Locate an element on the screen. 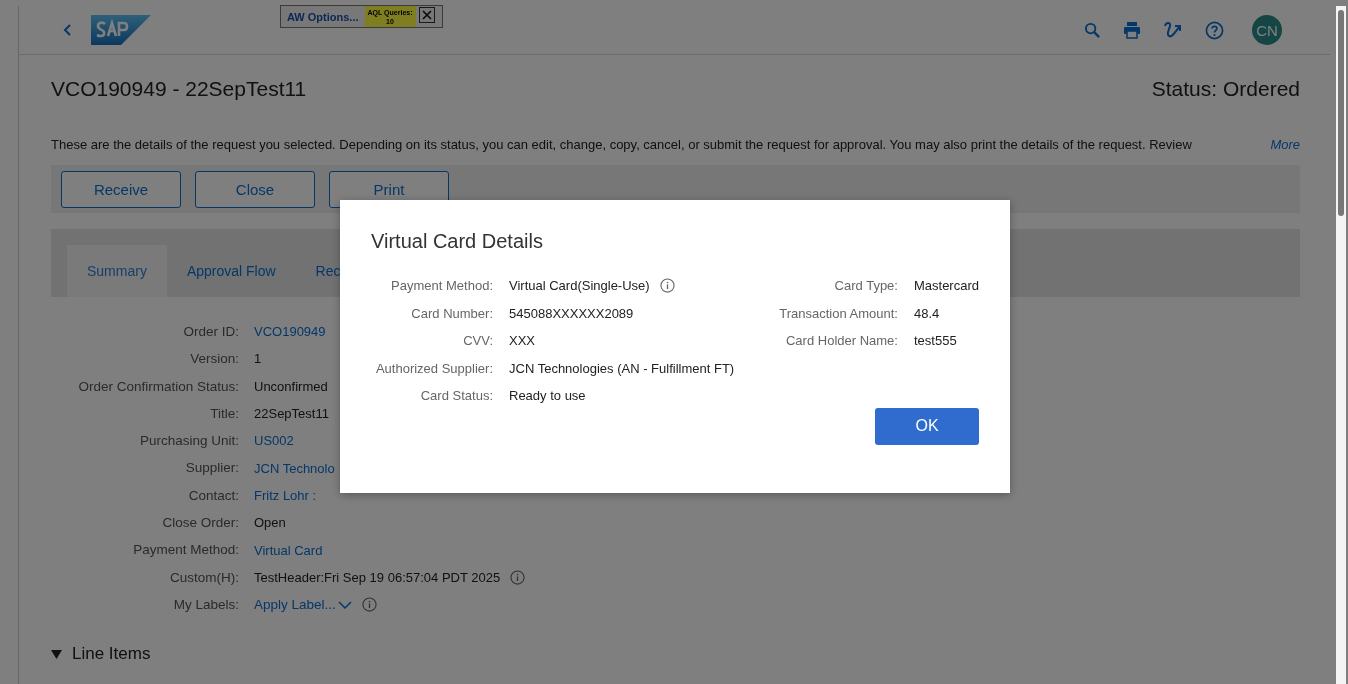 The image size is (1348, 684). field-link: Virtual Card is located at coordinates (288, 550).